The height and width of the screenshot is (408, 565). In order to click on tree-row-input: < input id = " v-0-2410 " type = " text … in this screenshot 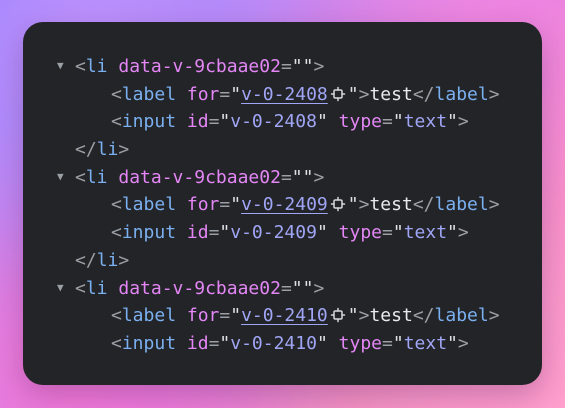, I will do `click(289, 344)`.